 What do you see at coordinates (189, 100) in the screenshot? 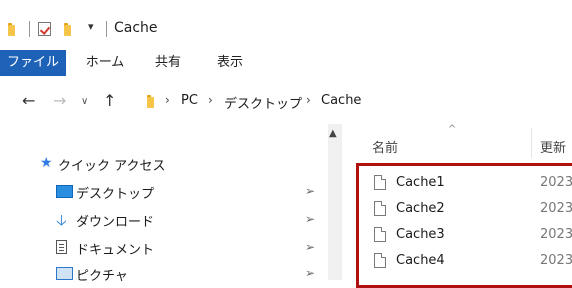
I see `breadcrumb-pc: PC` at bounding box center [189, 100].